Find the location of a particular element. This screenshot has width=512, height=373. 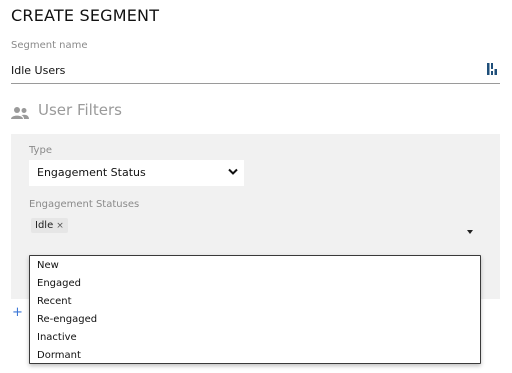

dropdown-option-dormant: Dormant is located at coordinates (255, 356).